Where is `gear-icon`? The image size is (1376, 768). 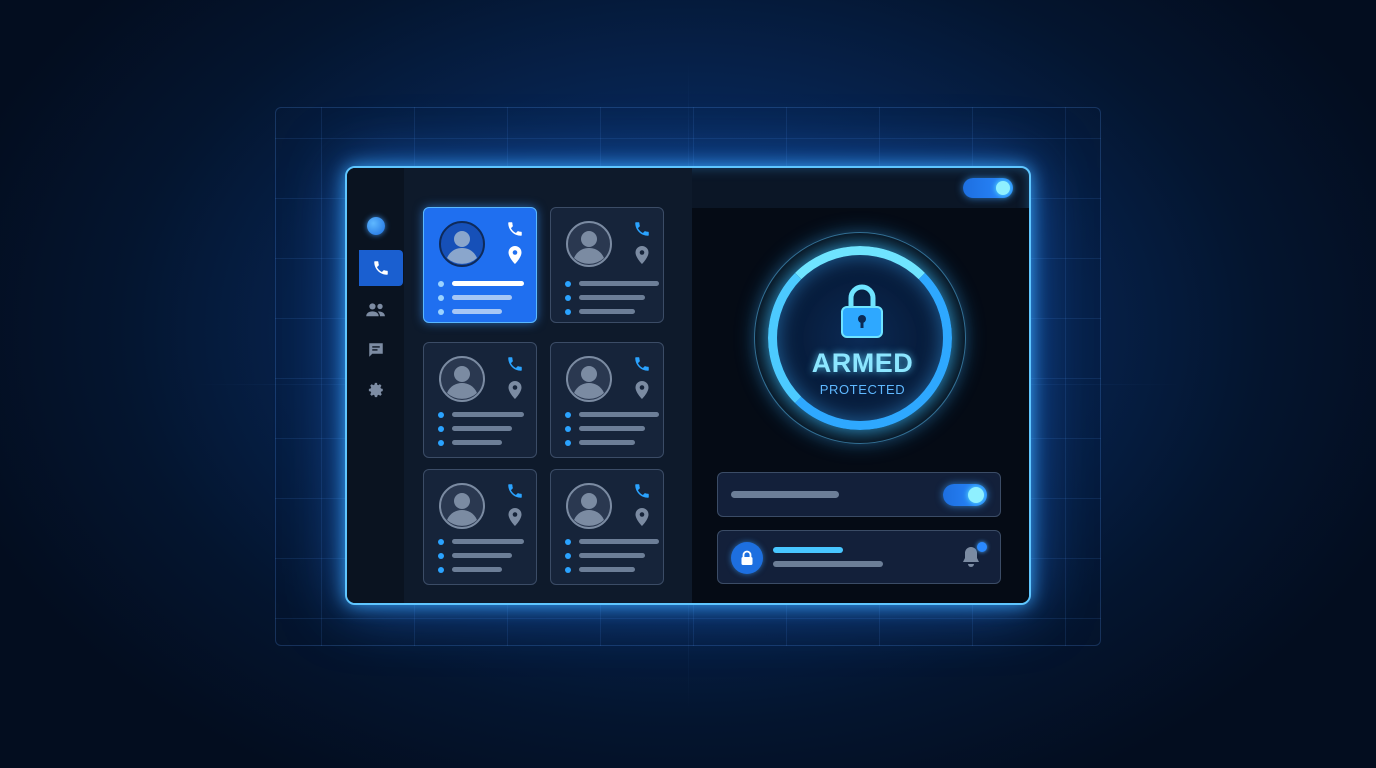
gear-icon is located at coordinates (375, 390).